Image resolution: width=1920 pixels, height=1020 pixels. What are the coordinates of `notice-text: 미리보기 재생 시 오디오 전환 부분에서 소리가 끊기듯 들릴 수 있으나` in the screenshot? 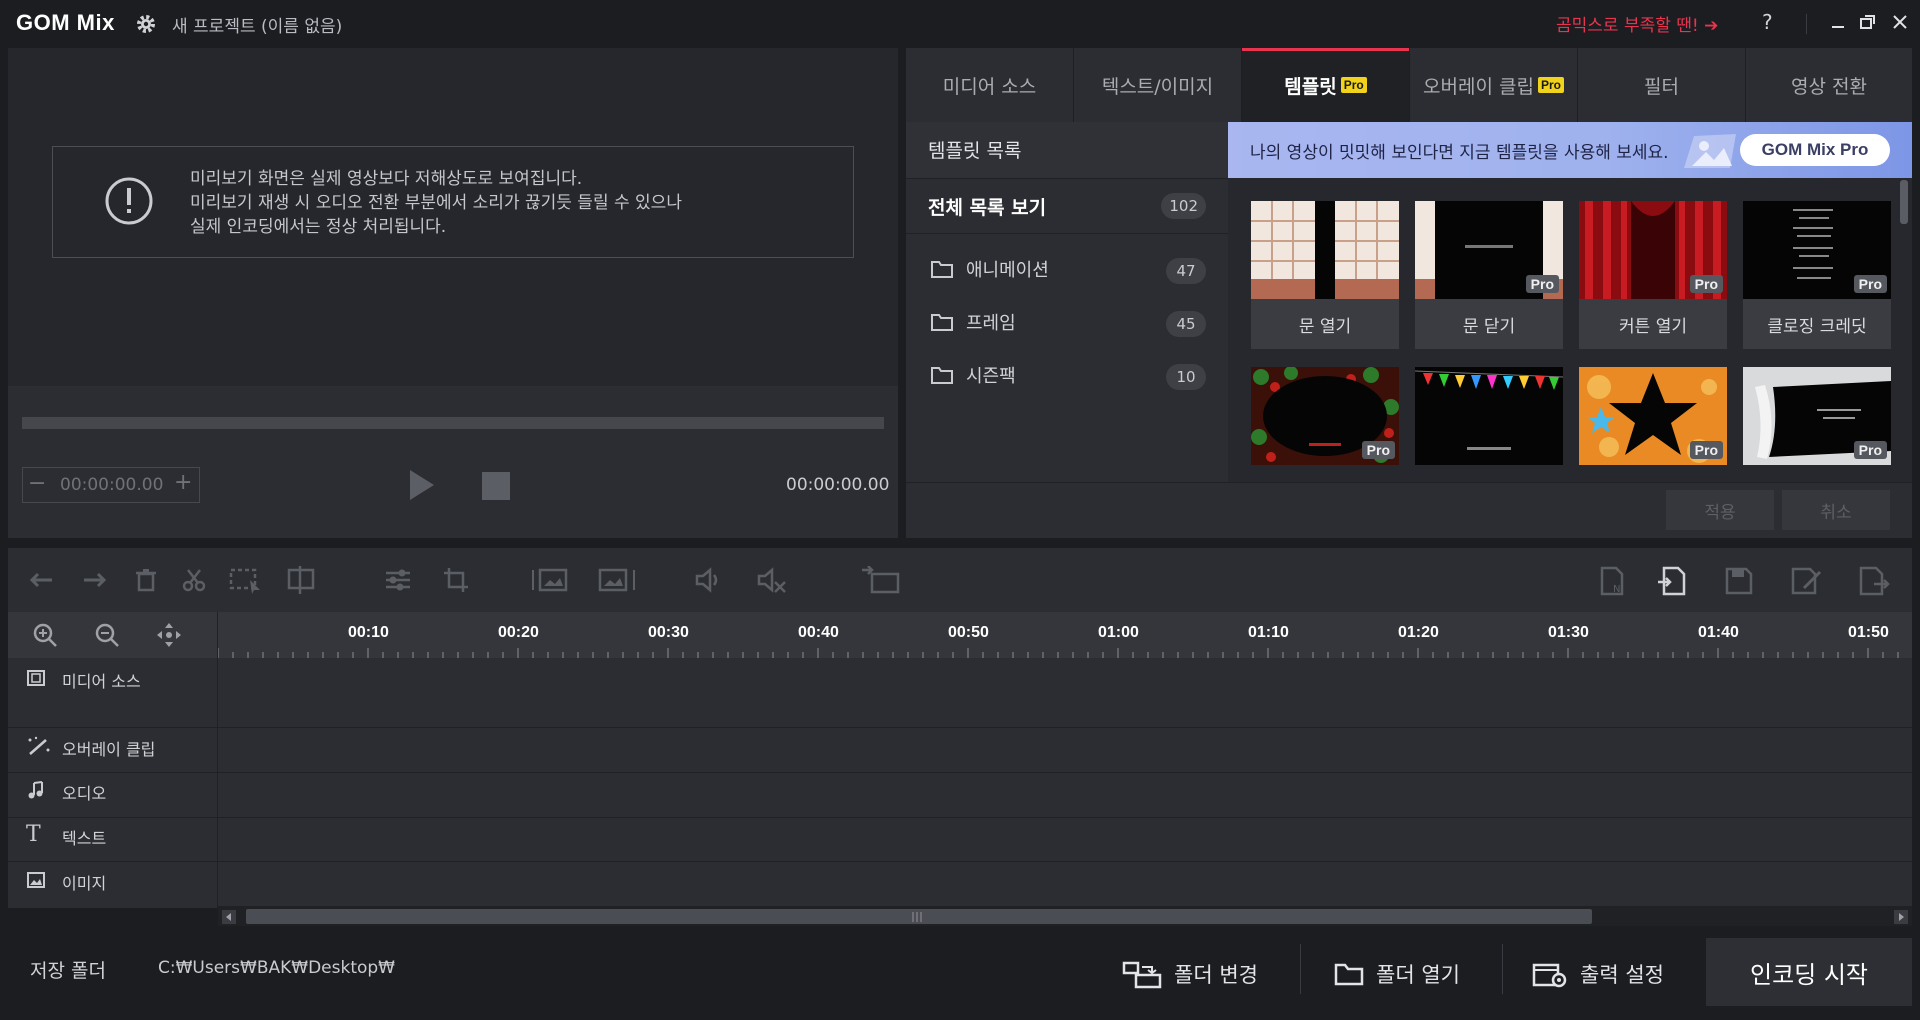 It's located at (436, 203).